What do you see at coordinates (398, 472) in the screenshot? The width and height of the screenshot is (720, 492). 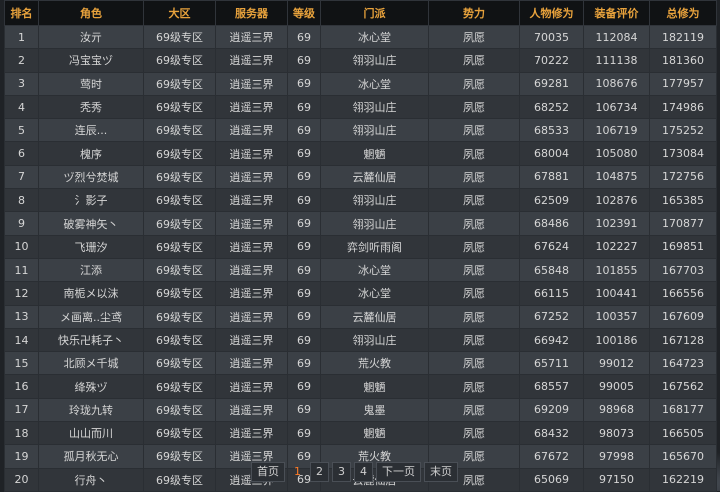 I see `next-page-button: 下一页` at bounding box center [398, 472].